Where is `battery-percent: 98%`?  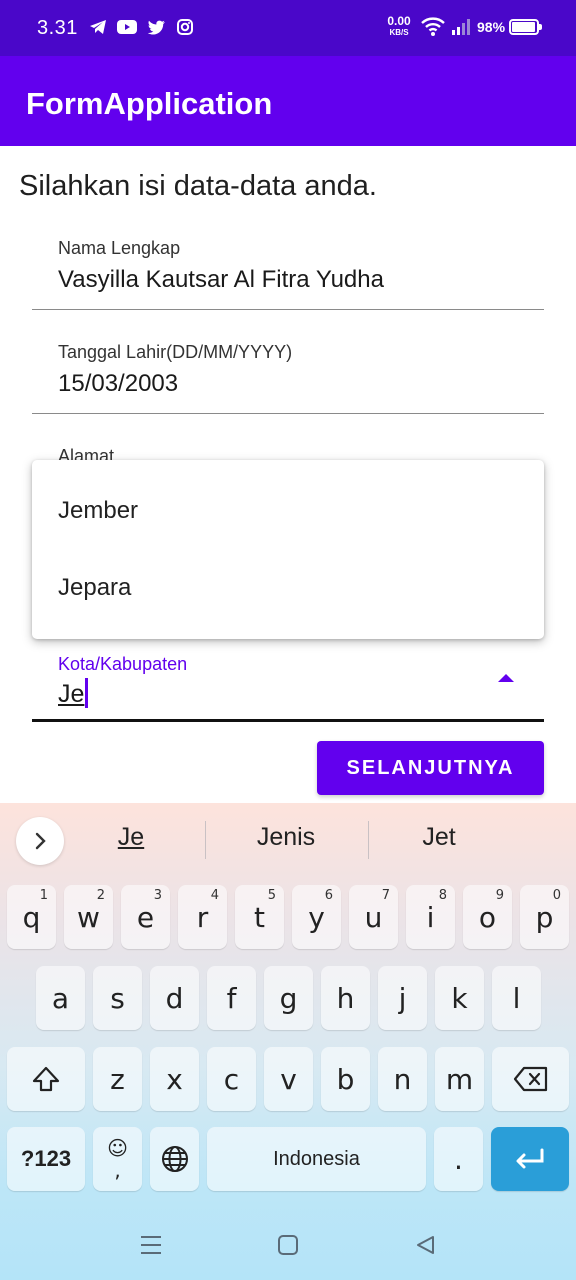 battery-percent: 98% is located at coordinates (491, 27).